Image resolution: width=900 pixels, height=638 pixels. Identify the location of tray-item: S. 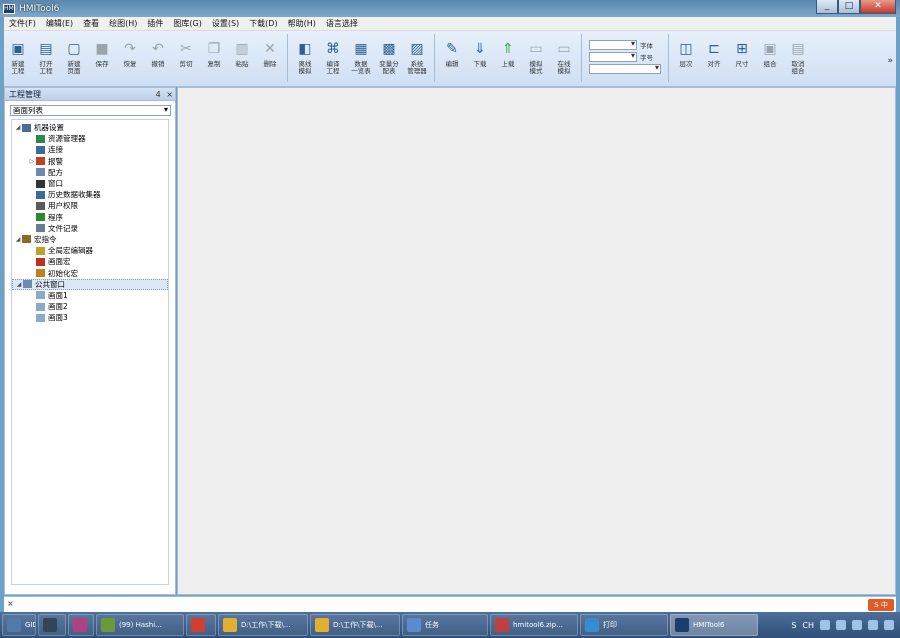
(793, 625).